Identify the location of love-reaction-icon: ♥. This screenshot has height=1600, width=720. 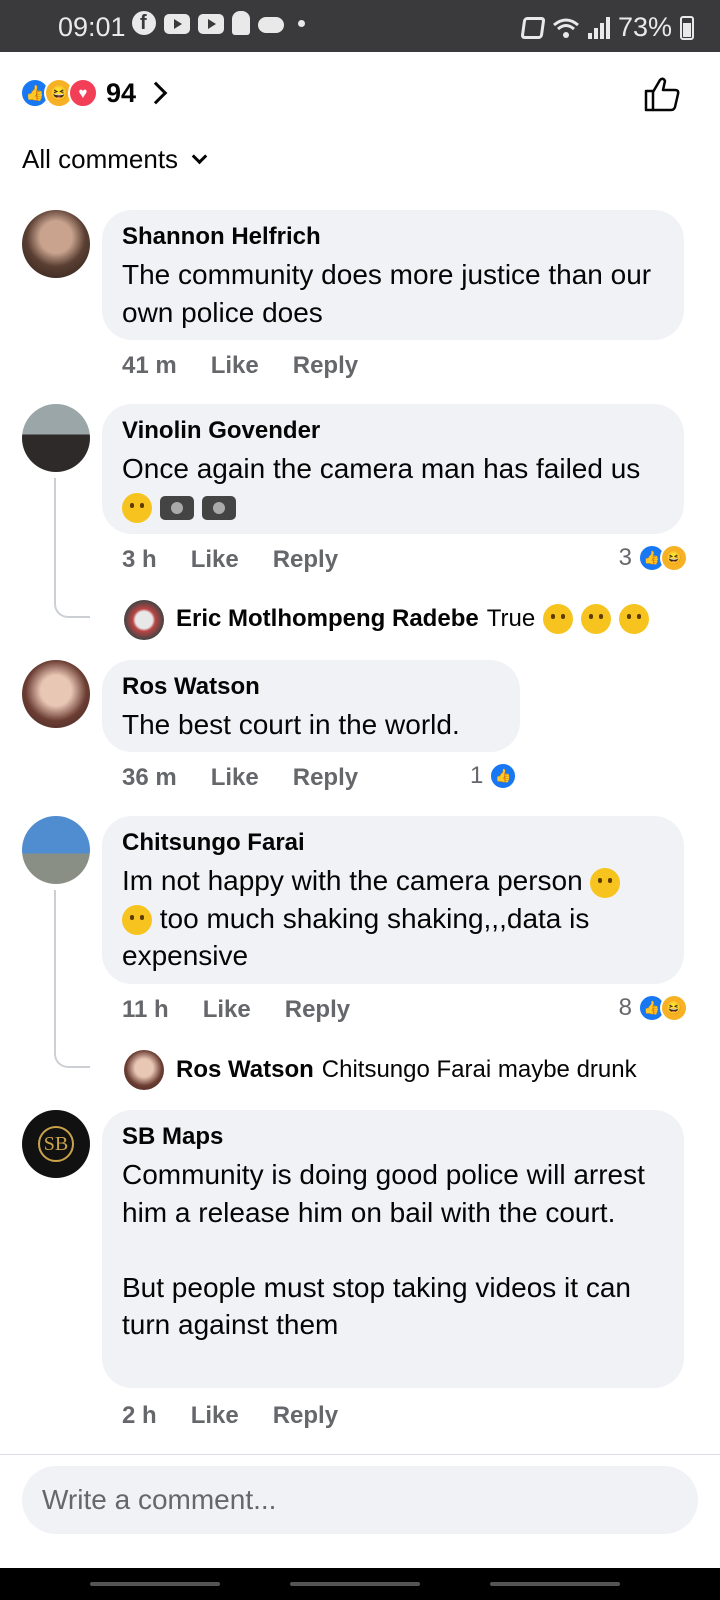
(83, 93).